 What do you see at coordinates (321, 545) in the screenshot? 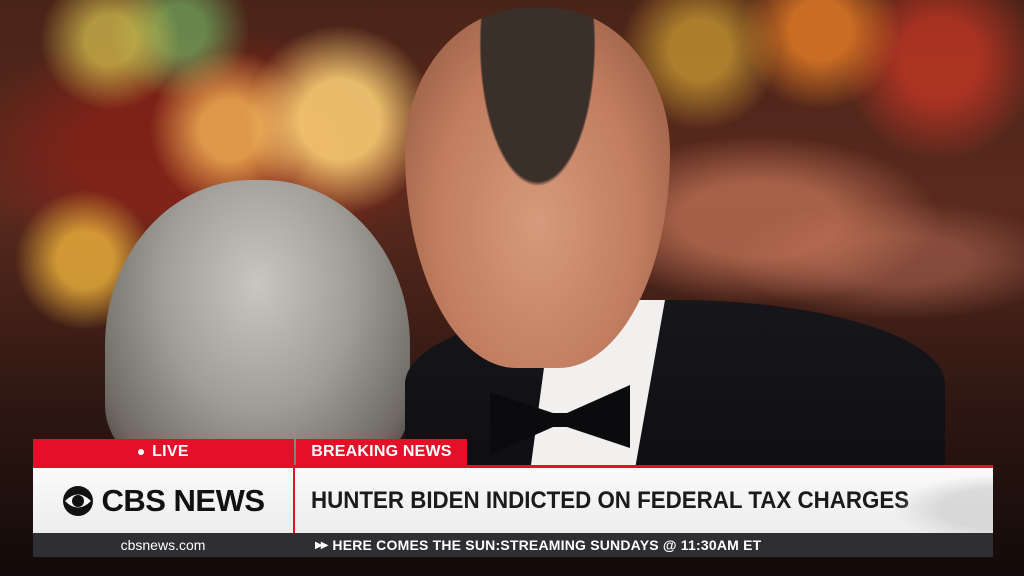
I see `play-arrows-icon: ▶▶` at bounding box center [321, 545].